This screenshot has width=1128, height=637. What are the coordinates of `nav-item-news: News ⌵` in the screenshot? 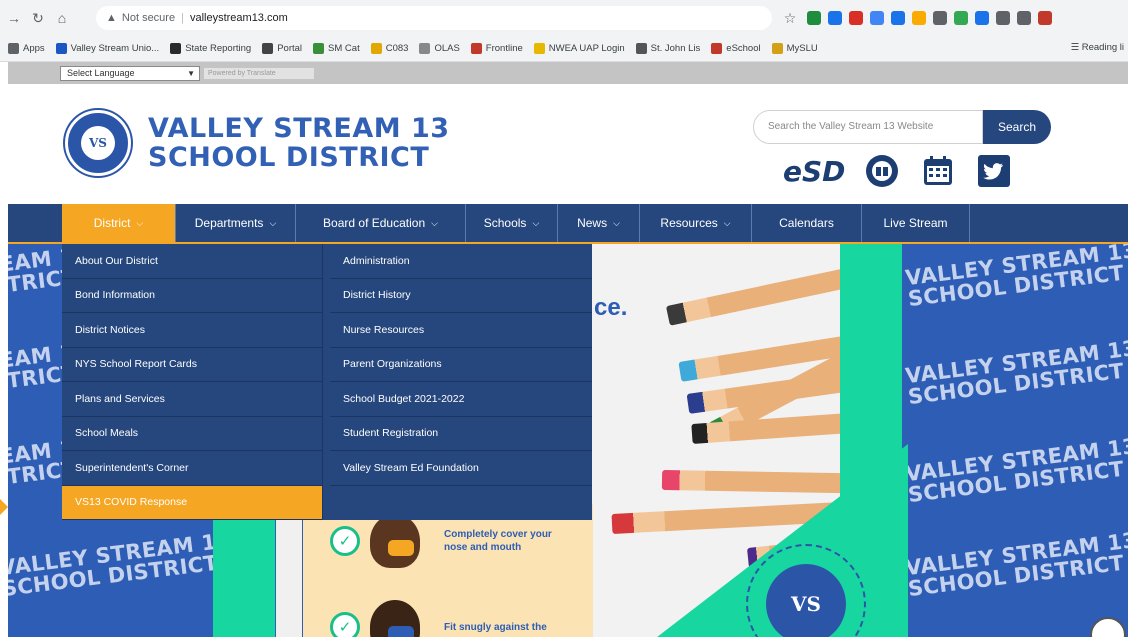 It's located at (599, 223).